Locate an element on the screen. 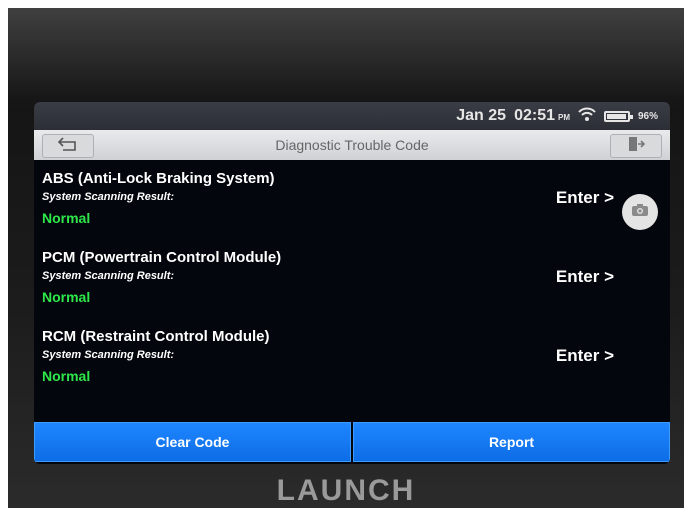 This screenshot has height=514, width=688. status-date: Jan 25 is located at coordinates (481, 115).